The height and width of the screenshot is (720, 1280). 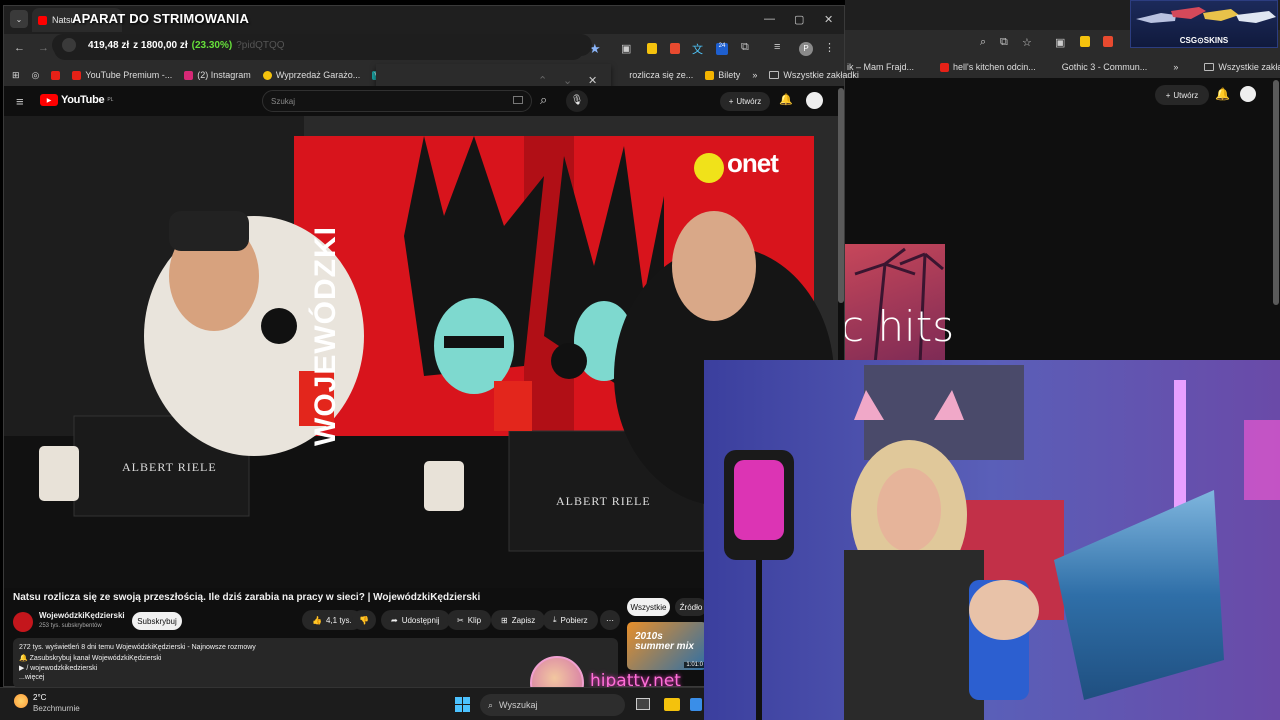 What do you see at coordinates (722, 49) in the screenshot?
I see `calendar-extension-icon: 24` at bounding box center [722, 49].